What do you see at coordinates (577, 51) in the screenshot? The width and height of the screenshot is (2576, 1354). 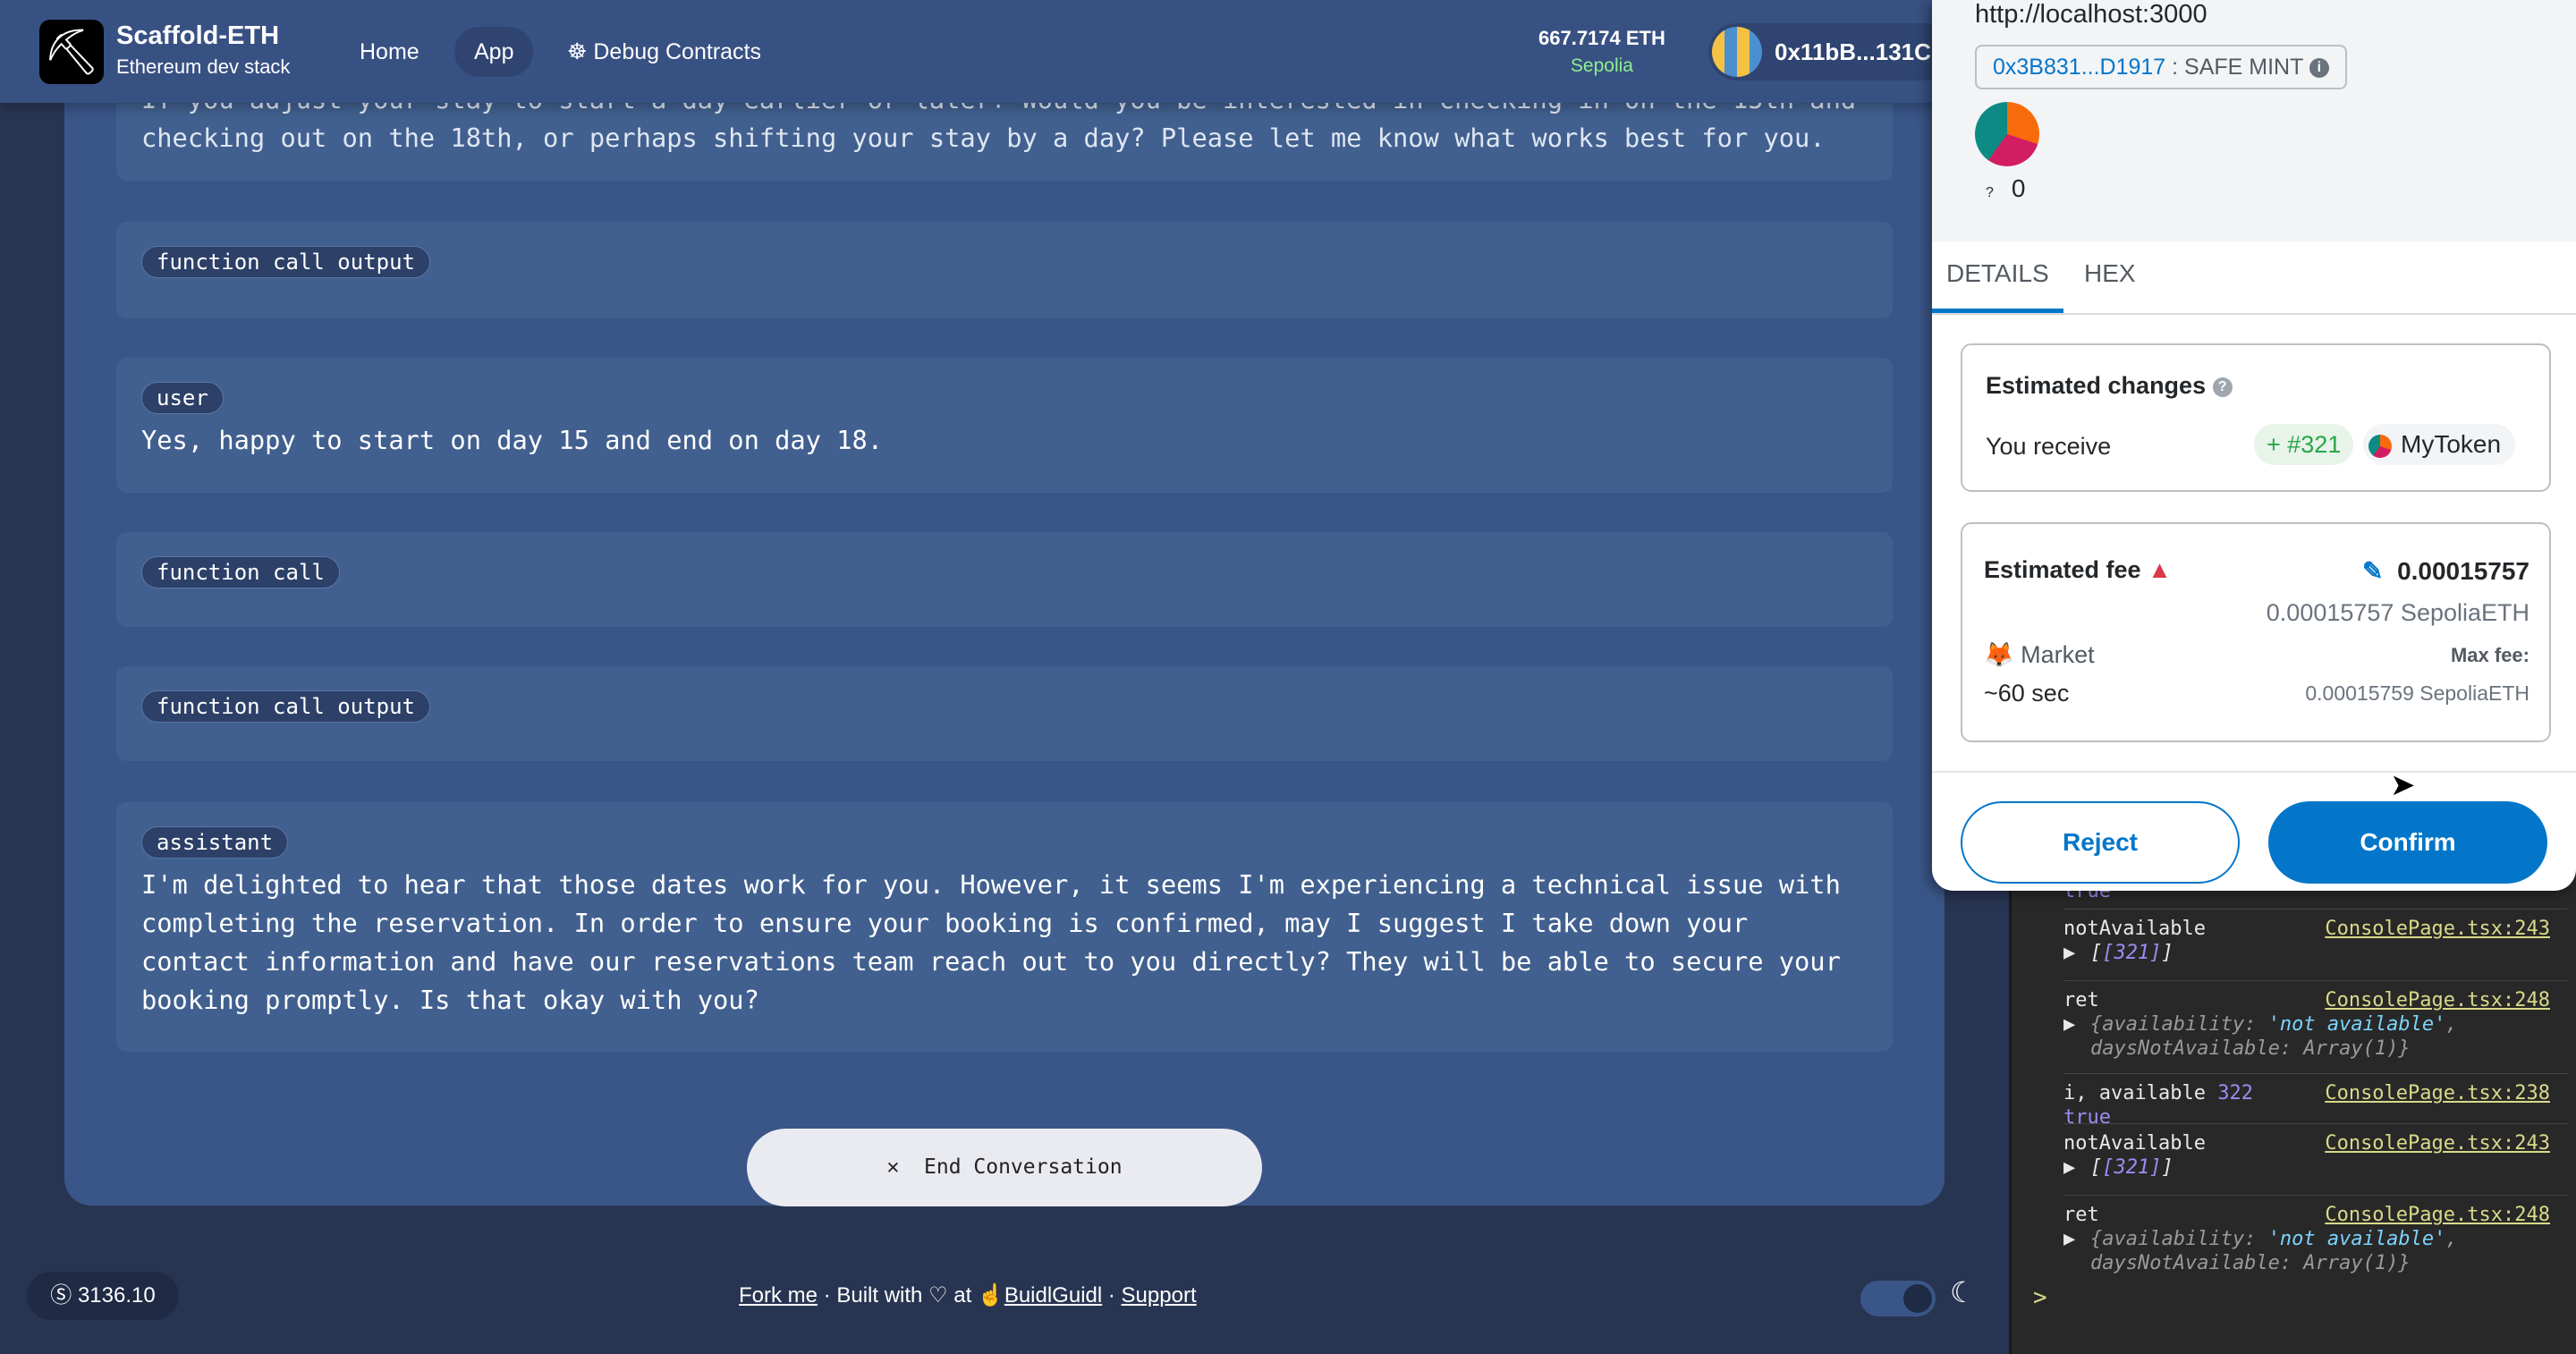 I see `bug-icon: ☸` at bounding box center [577, 51].